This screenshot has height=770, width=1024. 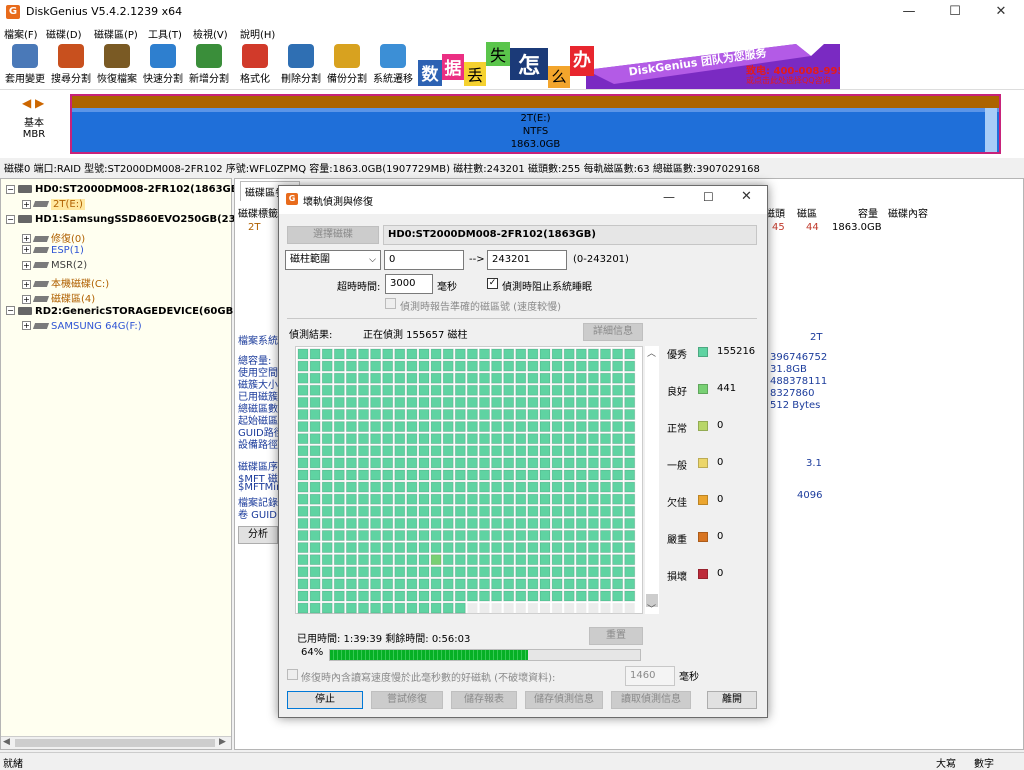 I want to click on analyze-button: 分析, so click(x=258, y=535).